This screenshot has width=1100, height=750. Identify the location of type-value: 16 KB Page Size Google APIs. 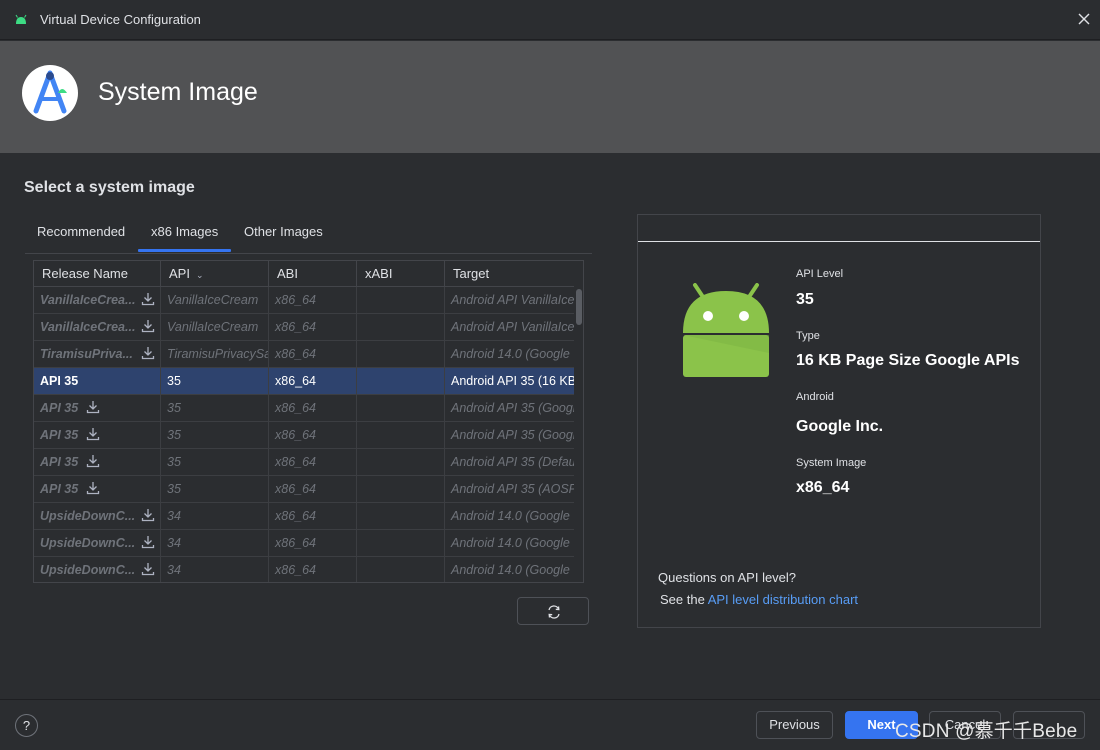
(908, 360).